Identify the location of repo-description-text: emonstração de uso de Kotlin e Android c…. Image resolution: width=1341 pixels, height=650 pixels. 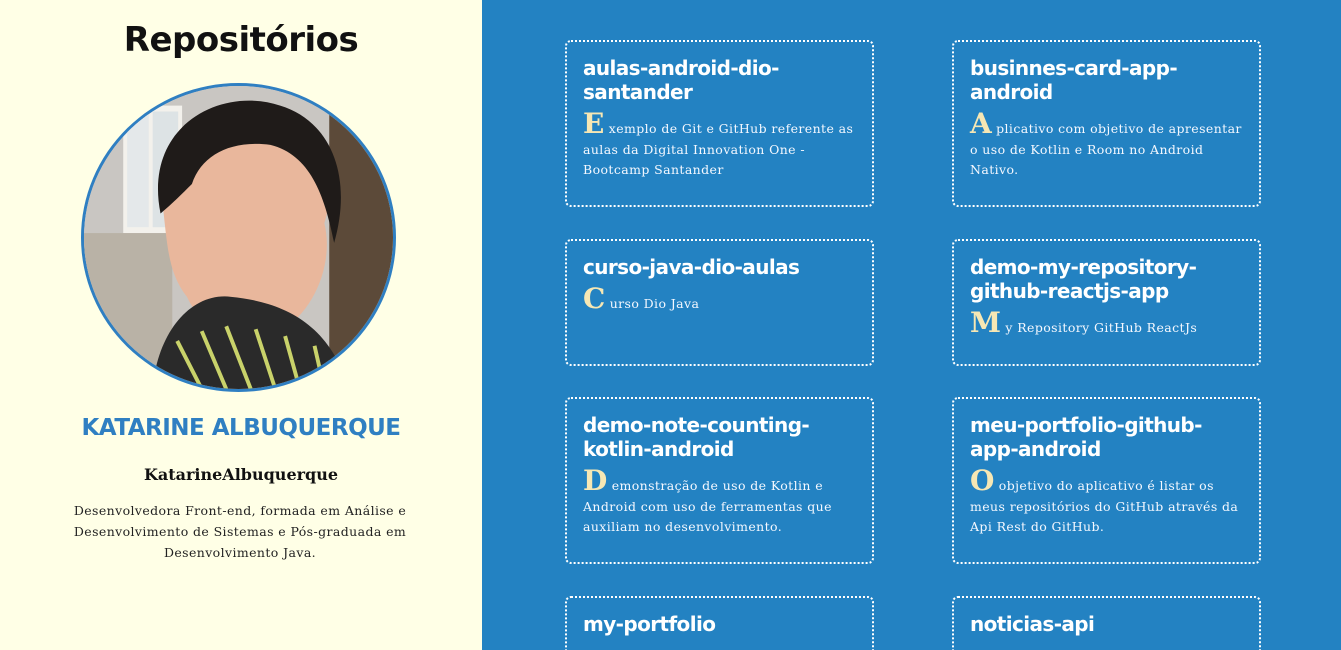
(707, 506).